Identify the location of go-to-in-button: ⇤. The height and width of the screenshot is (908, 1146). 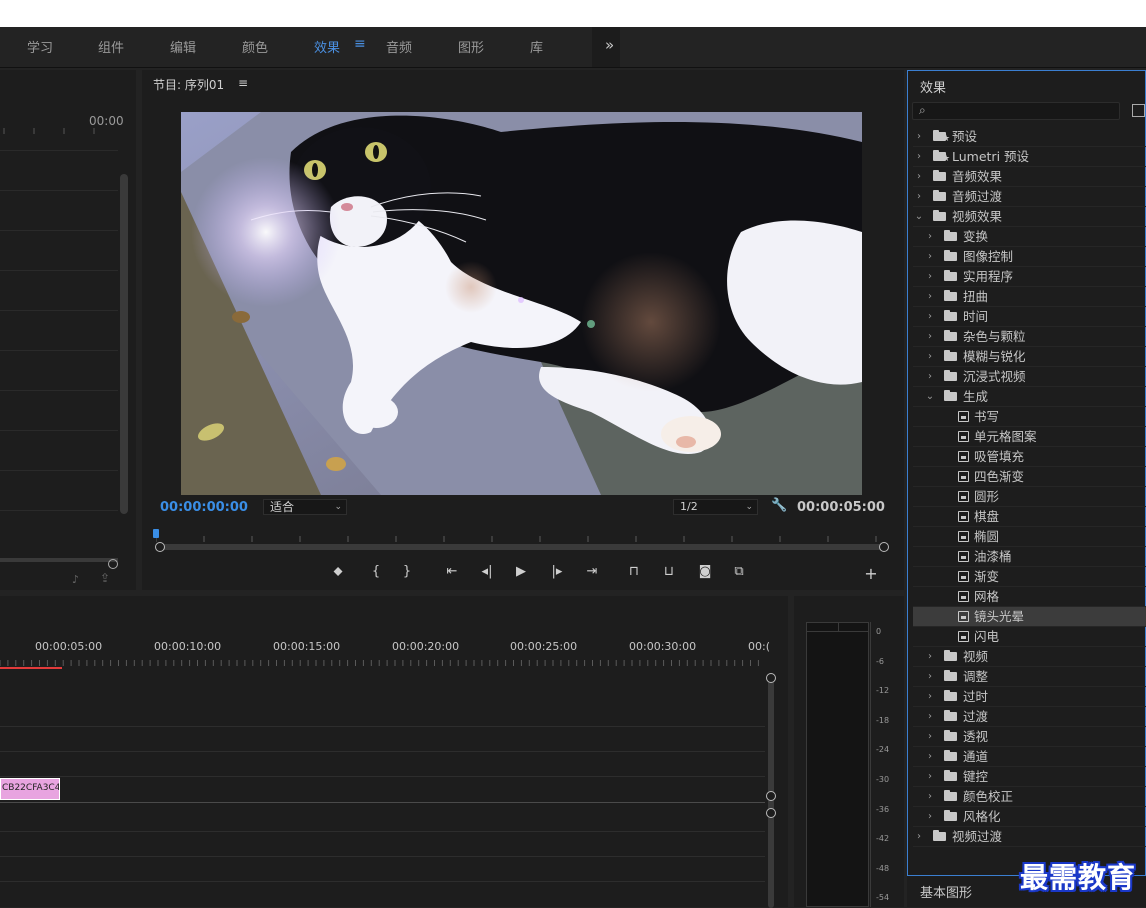
(452, 571).